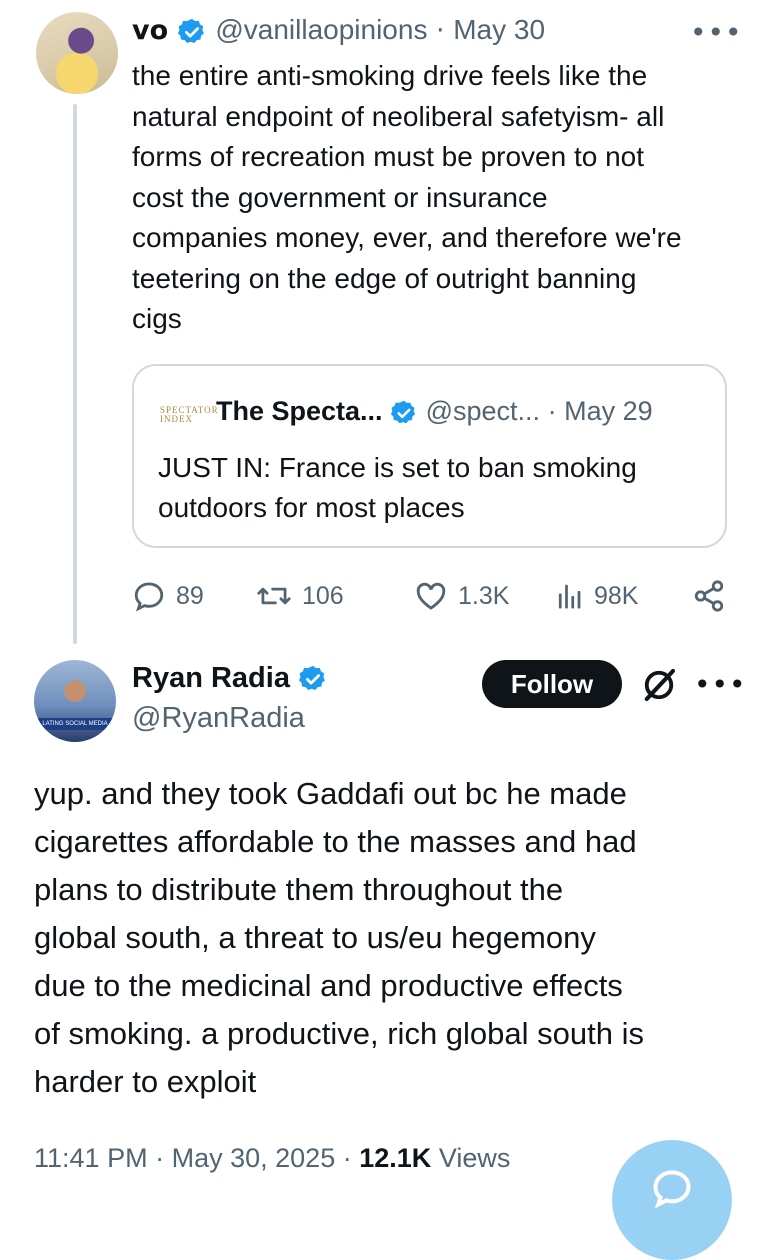 This screenshot has height=1260, width=764. What do you see at coordinates (149, 597) in the screenshot?
I see `reply-icon` at bounding box center [149, 597].